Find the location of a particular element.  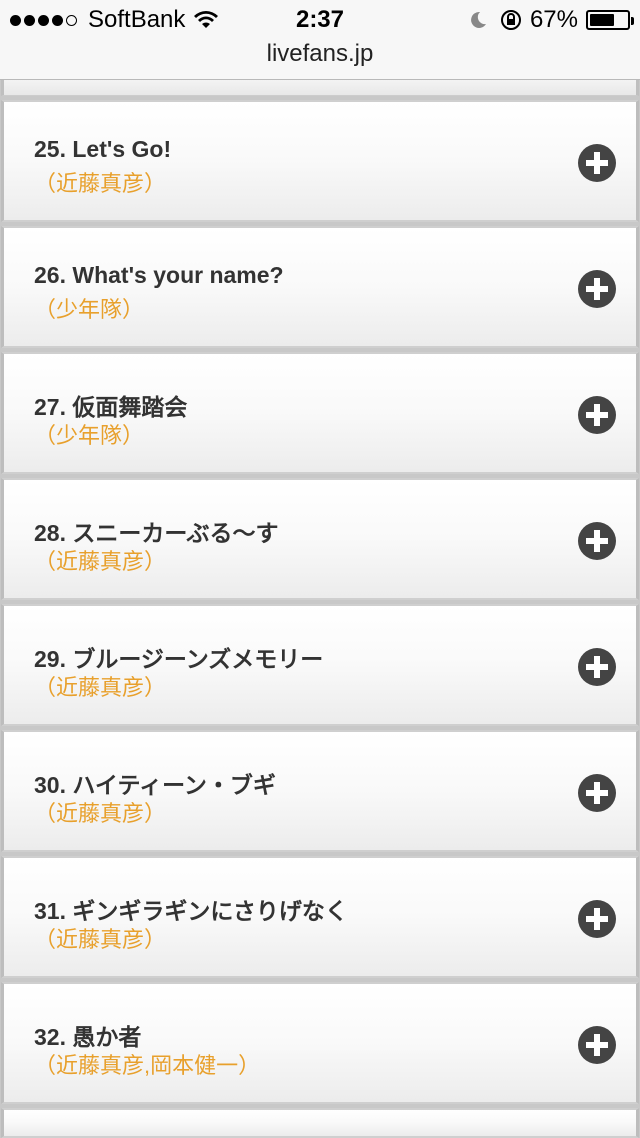

song-title: 25. Let's Go! is located at coordinates (103, 149).